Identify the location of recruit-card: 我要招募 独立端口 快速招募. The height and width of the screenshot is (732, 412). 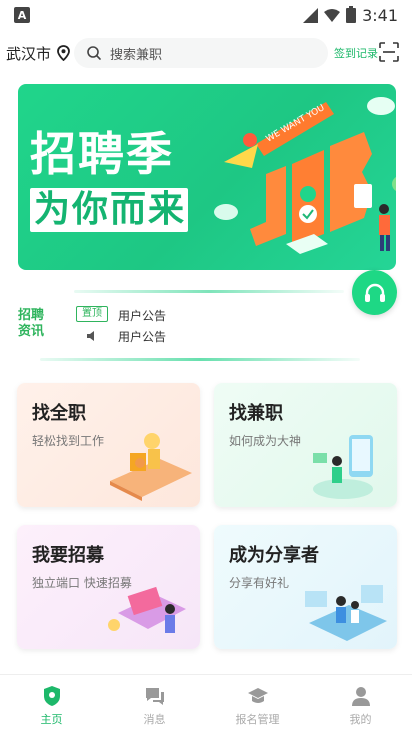
(108, 587).